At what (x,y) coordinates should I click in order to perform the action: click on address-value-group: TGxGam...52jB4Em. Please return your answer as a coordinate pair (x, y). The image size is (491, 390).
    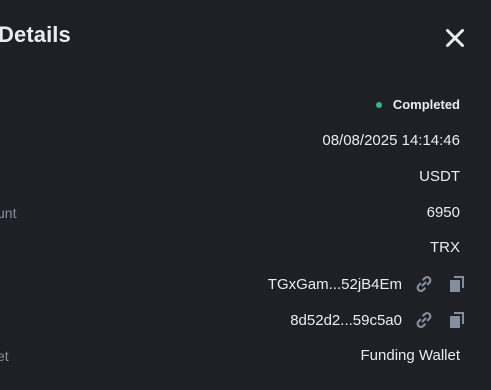
    Looking at the image, I should click on (367, 284).